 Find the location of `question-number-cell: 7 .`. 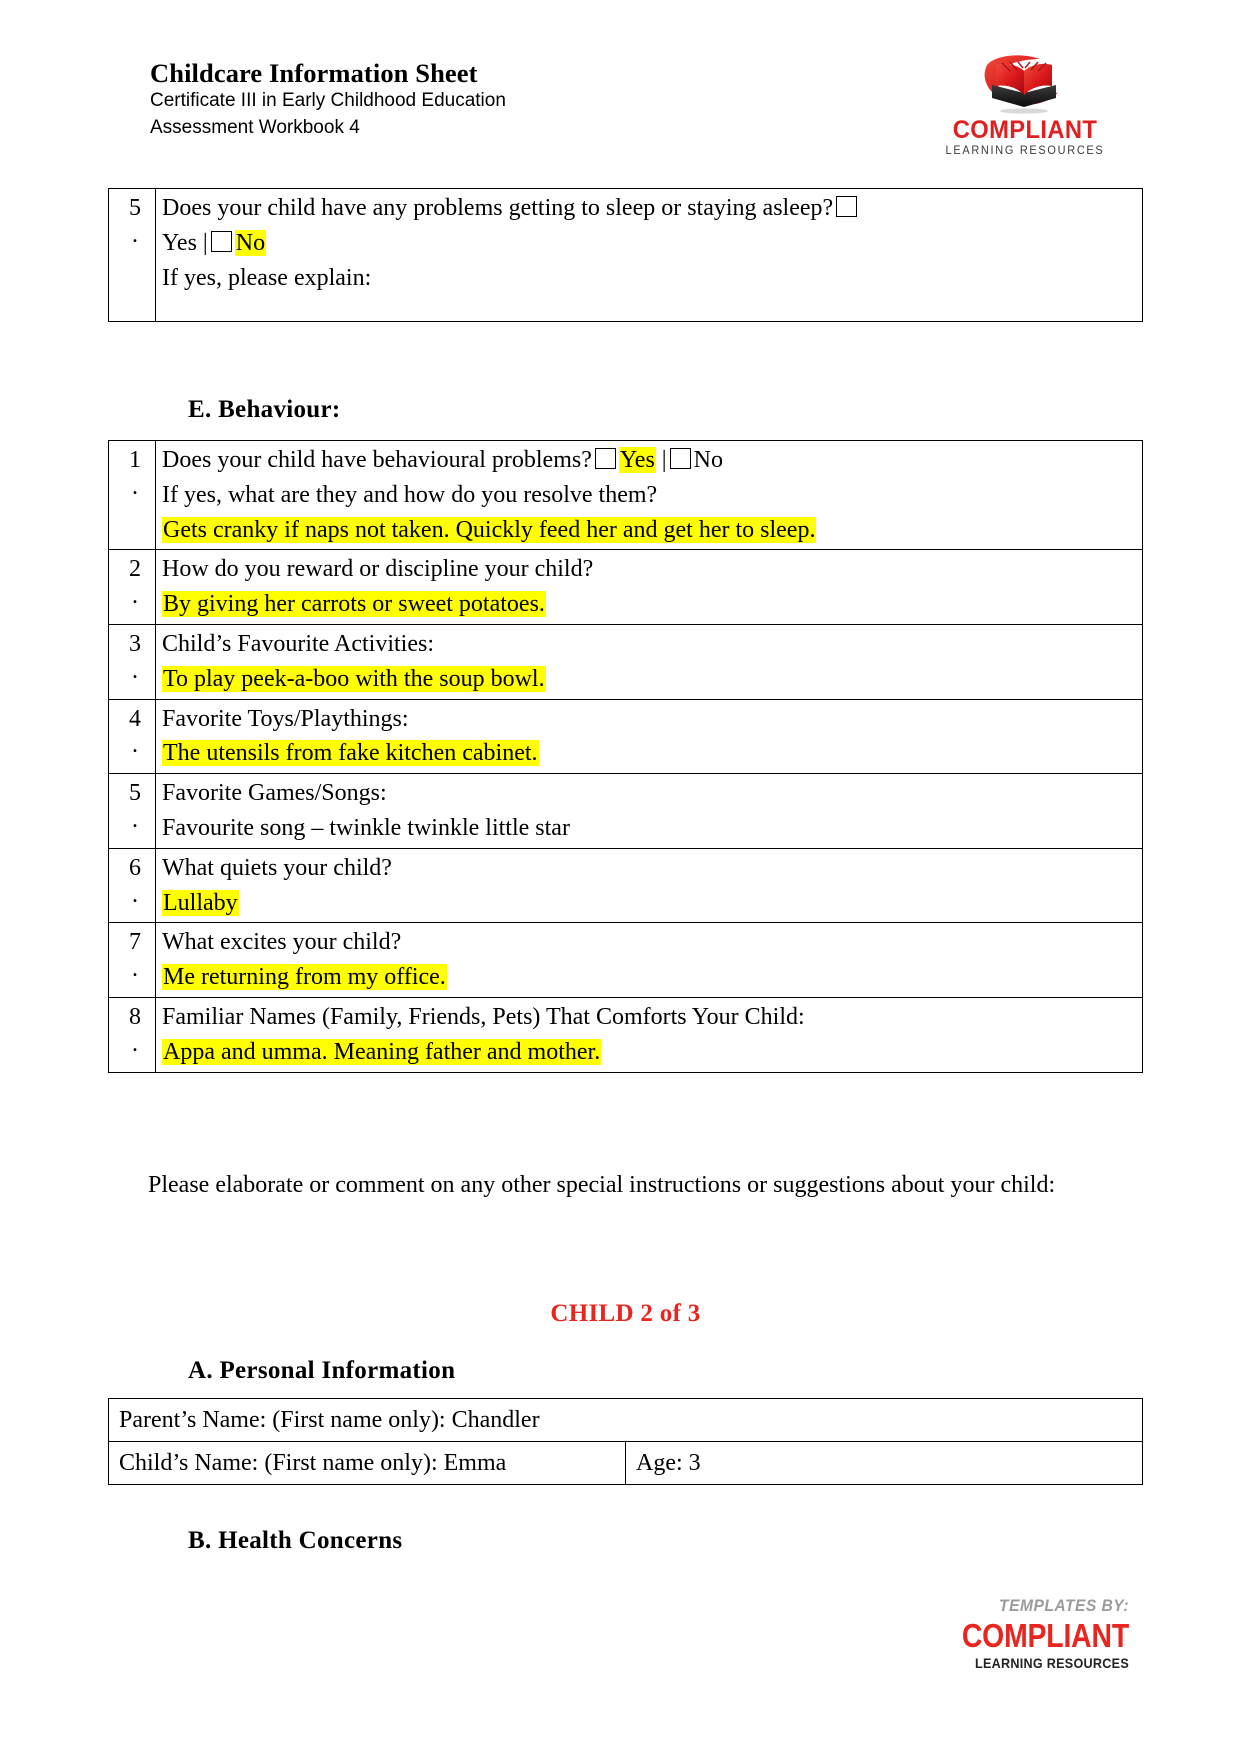

question-number-cell: 7 . is located at coordinates (132, 960).